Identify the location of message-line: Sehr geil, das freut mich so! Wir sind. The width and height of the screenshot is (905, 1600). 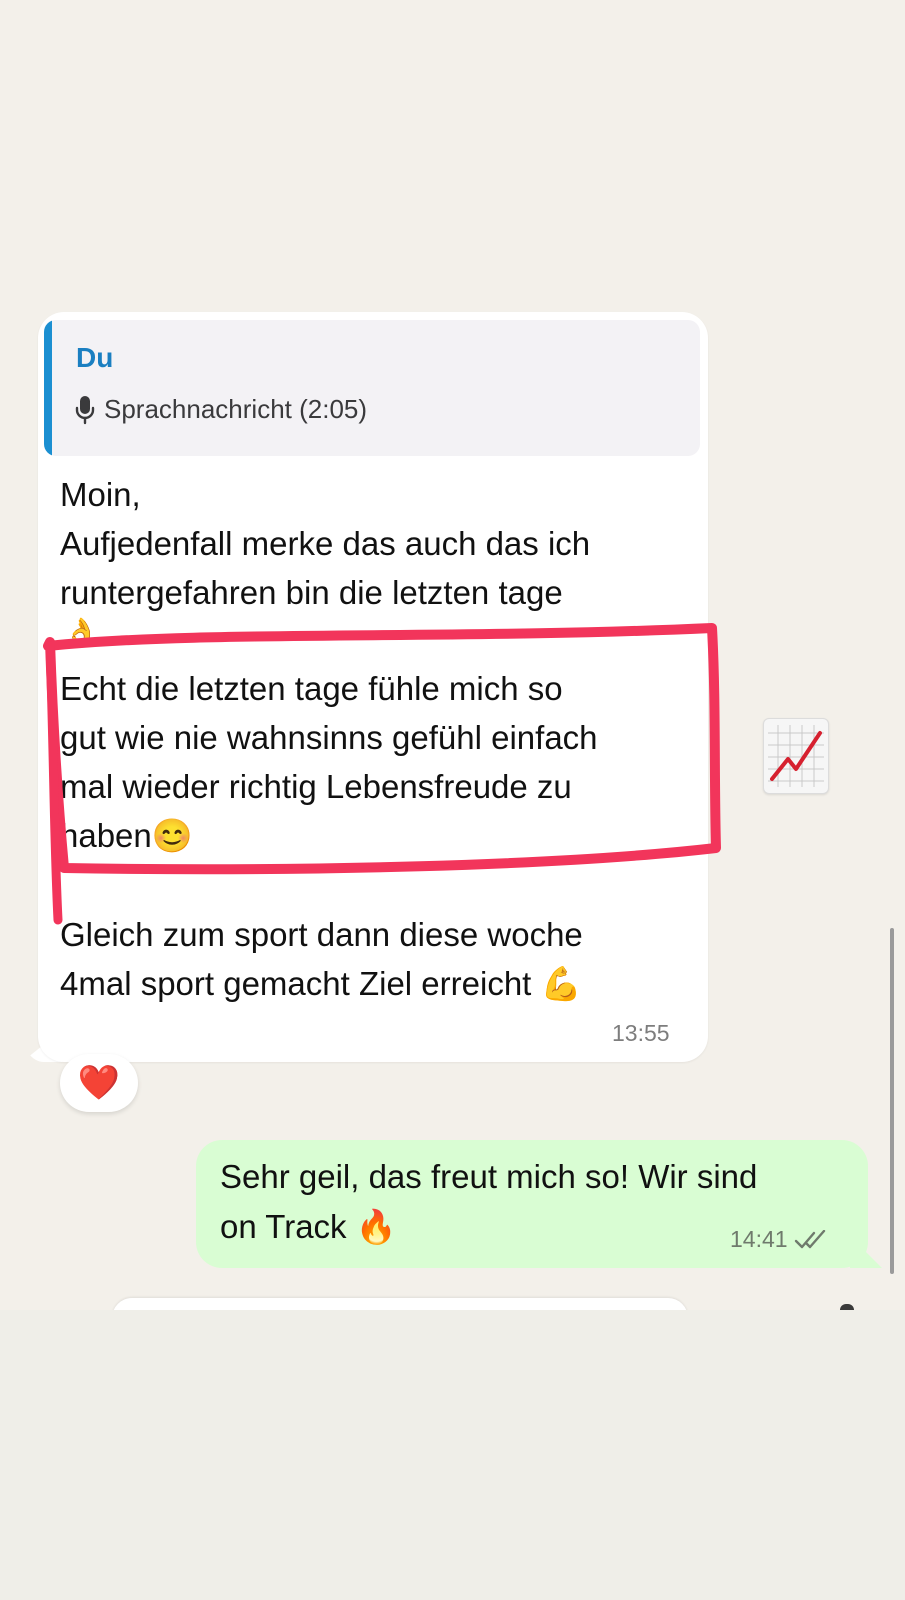
(489, 1176).